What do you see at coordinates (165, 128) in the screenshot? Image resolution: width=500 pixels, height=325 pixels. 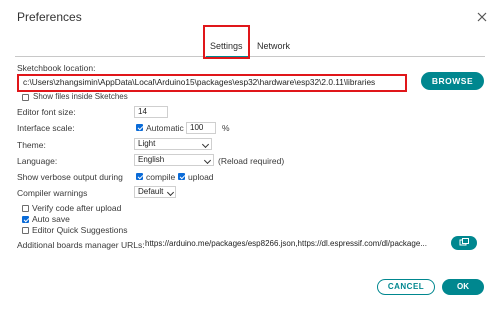 I see `automatic-label: Automatic` at bounding box center [165, 128].